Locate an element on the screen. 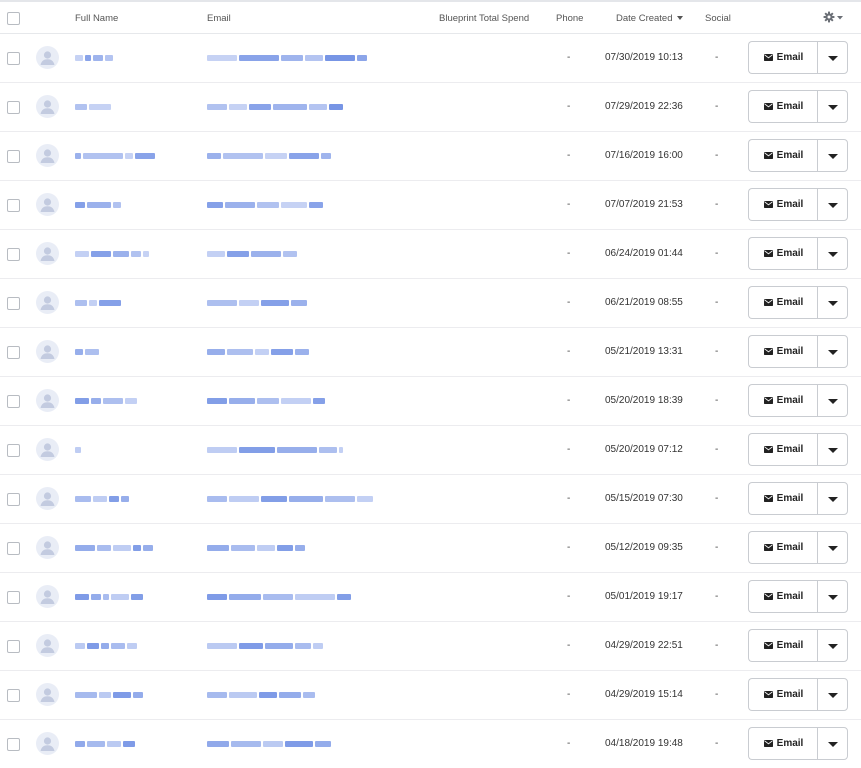 This screenshot has width=861, height=768. column-header-blueprint-total-spend: Blueprint Total Spend is located at coordinates (484, 18).